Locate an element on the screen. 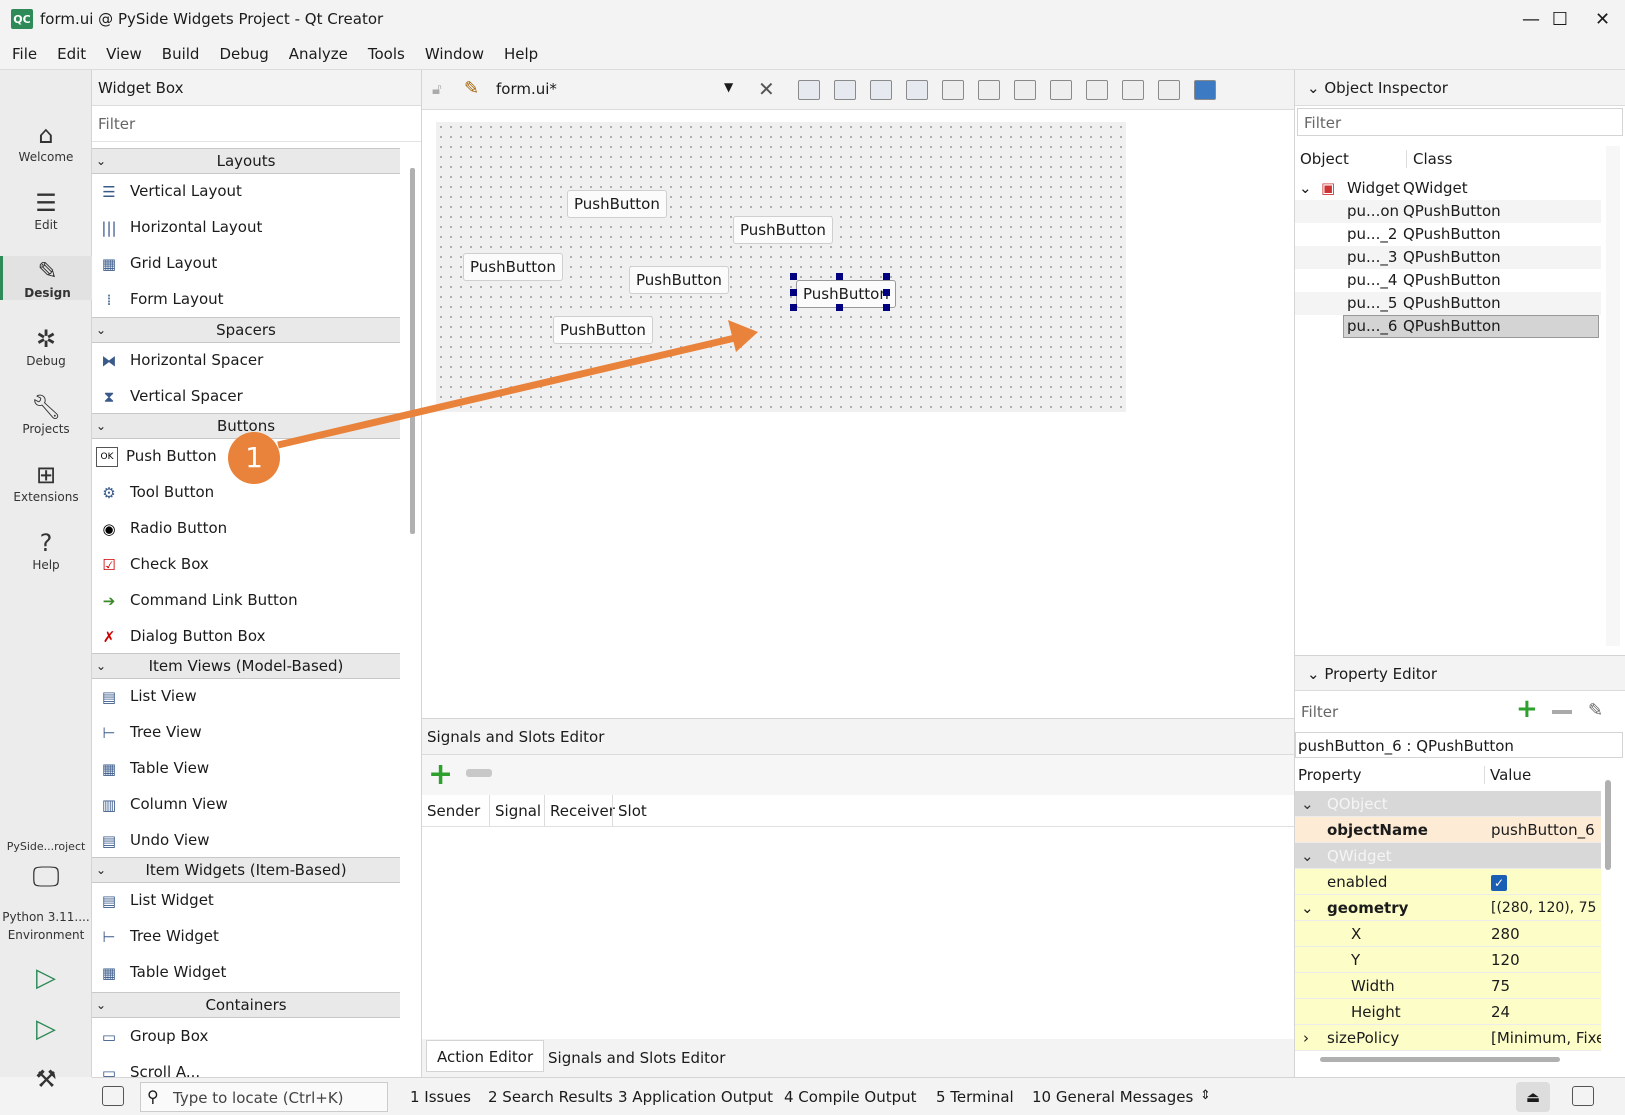 The height and width of the screenshot is (1115, 1625). column-slot: Slot is located at coordinates (629, 811).